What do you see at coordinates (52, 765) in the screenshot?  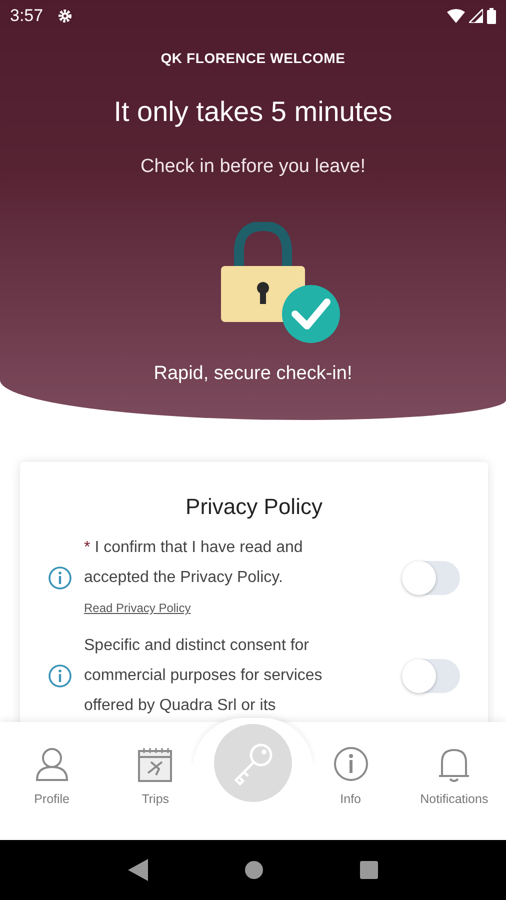 I see `person-icon` at bounding box center [52, 765].